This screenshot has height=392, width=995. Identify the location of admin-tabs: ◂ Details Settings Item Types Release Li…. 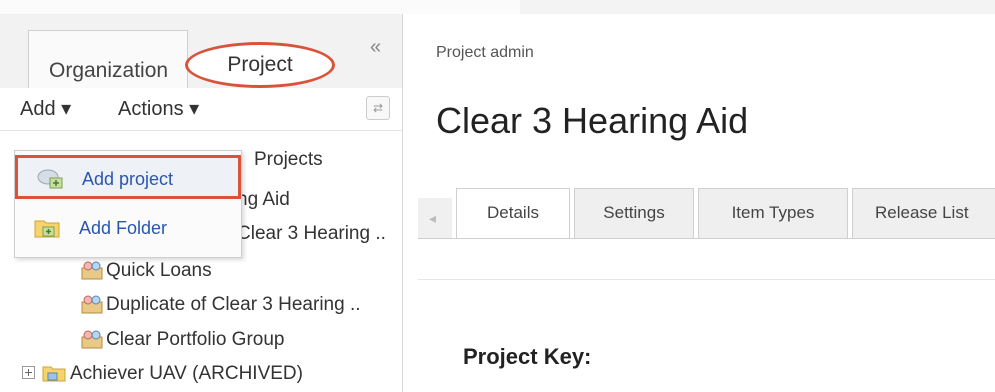
(706, 211).